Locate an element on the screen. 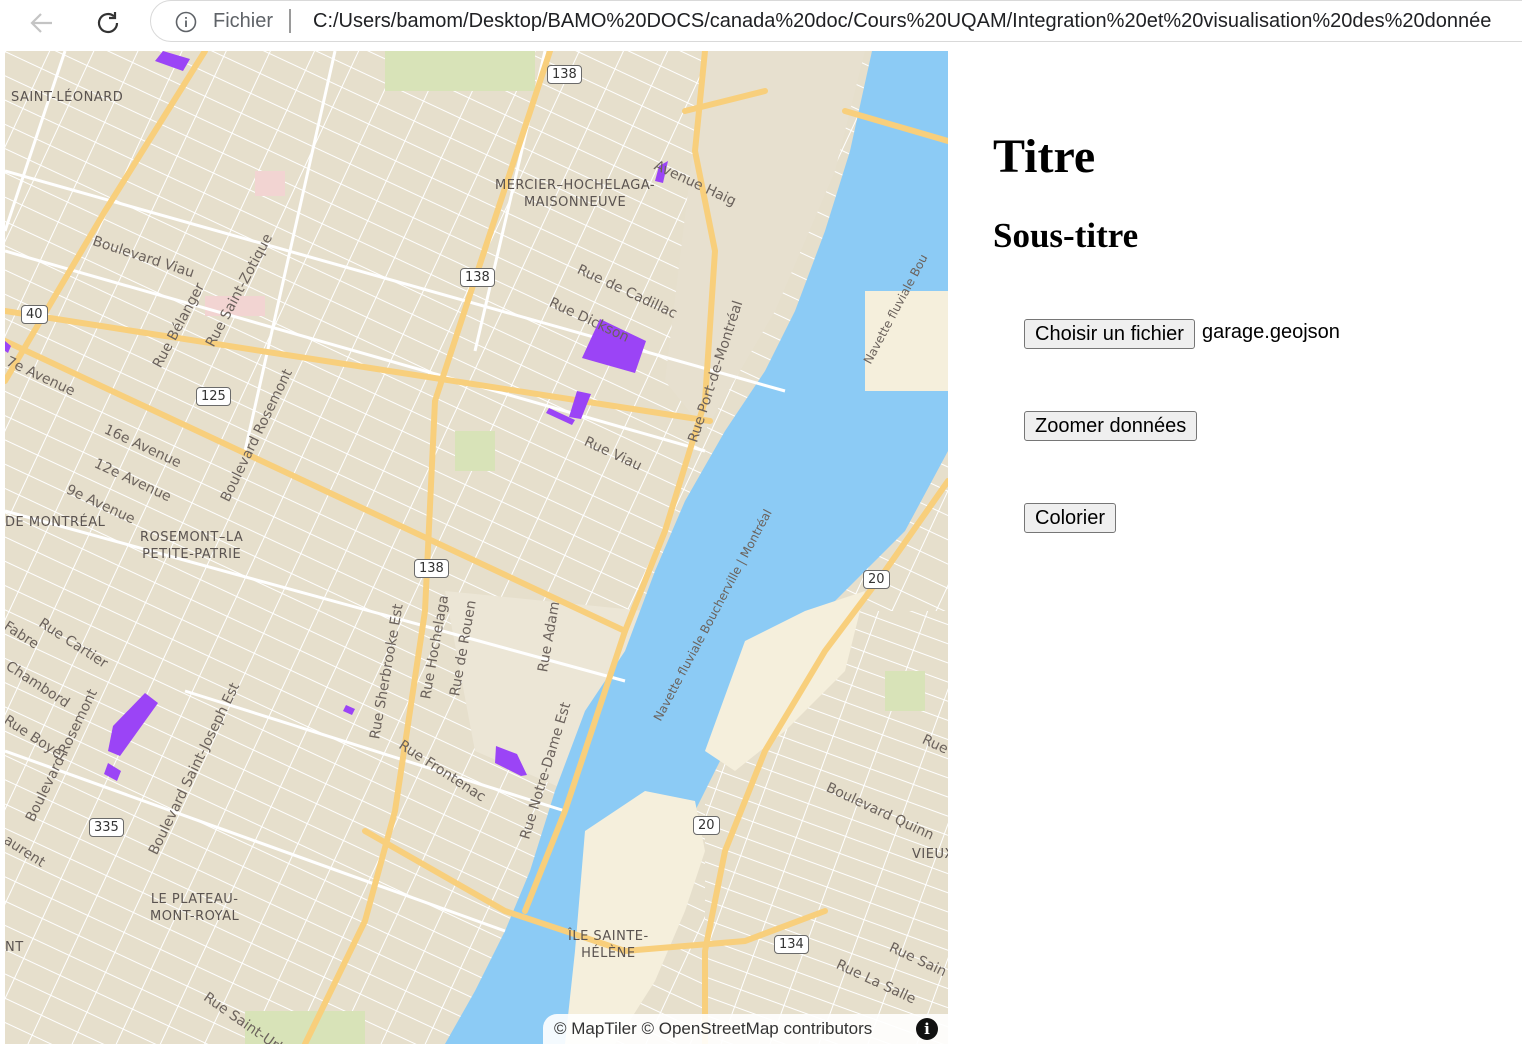 This screenshot has width=1522, height=1044. district-label-ile-sainte-helene: ÎLE SAINTE- HÉLÈNE is located at coordinates (608, 945).